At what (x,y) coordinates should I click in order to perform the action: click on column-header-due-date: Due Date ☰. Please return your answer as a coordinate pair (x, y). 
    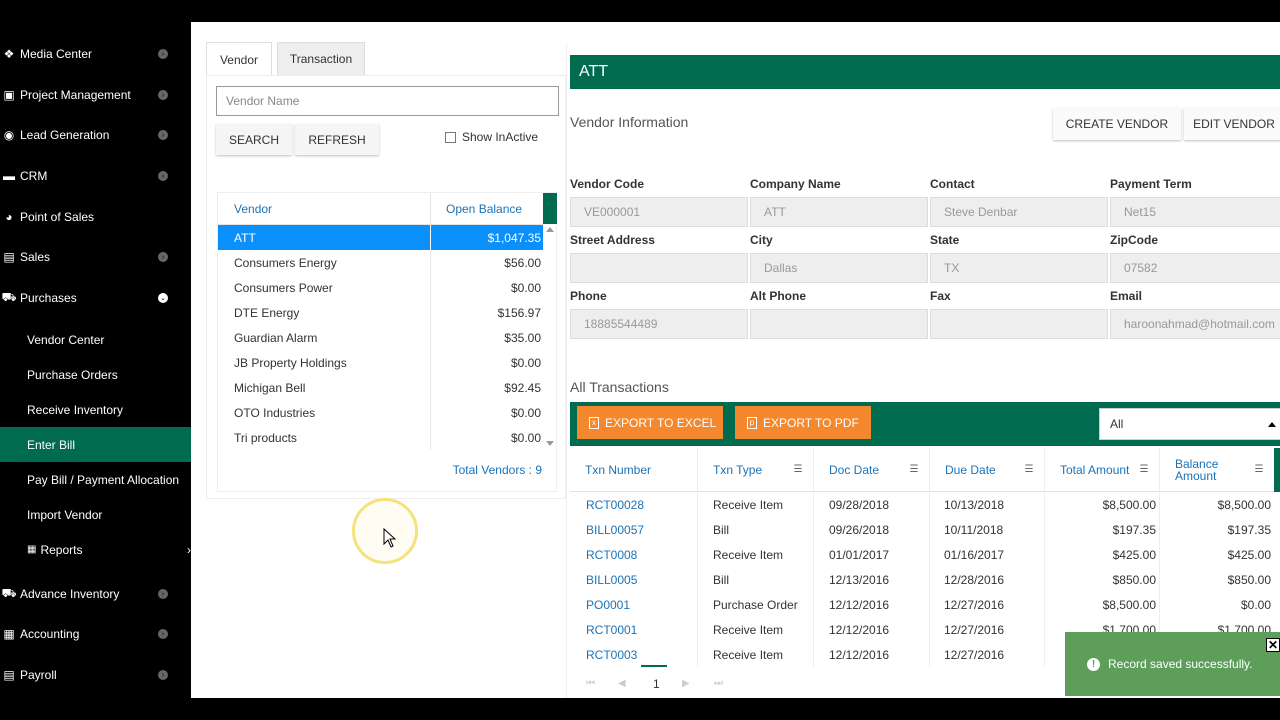
    Looking at the image, I should click on (986, 470).